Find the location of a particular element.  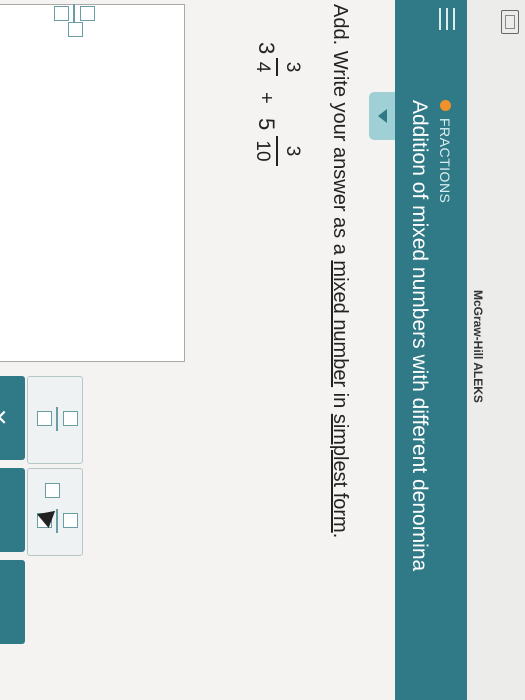

help-key is located at coordinates (12, 602).